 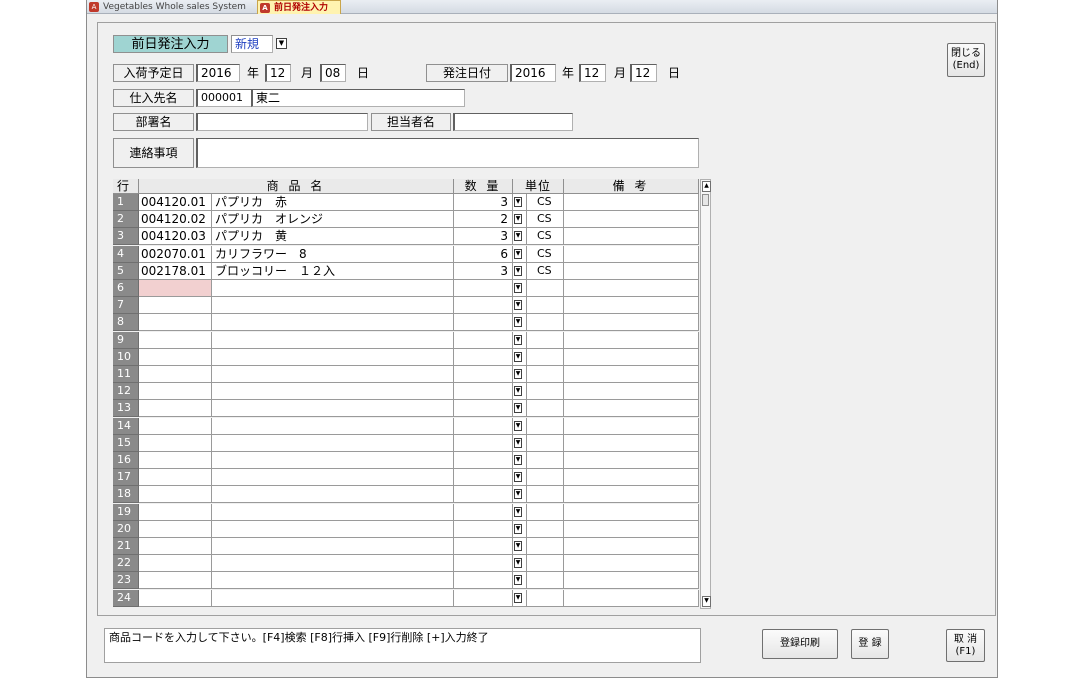 What do you see at coordinates (533, 73) in the screenshot?
I see `order-year-field: 2016` at bounding box center [533, 73].